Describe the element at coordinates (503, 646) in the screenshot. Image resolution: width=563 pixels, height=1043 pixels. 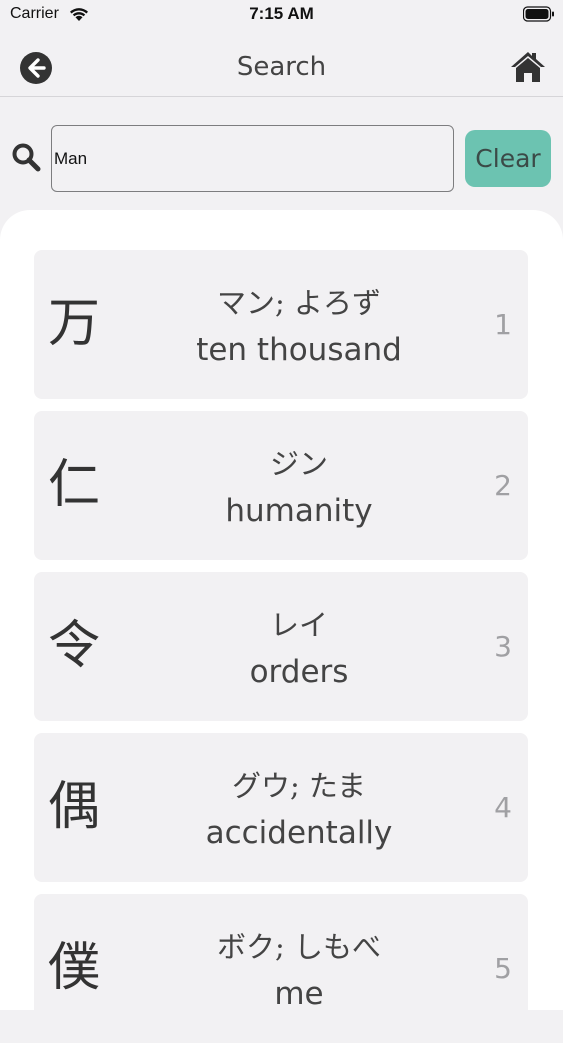
I see `result-index: 3` at that location.